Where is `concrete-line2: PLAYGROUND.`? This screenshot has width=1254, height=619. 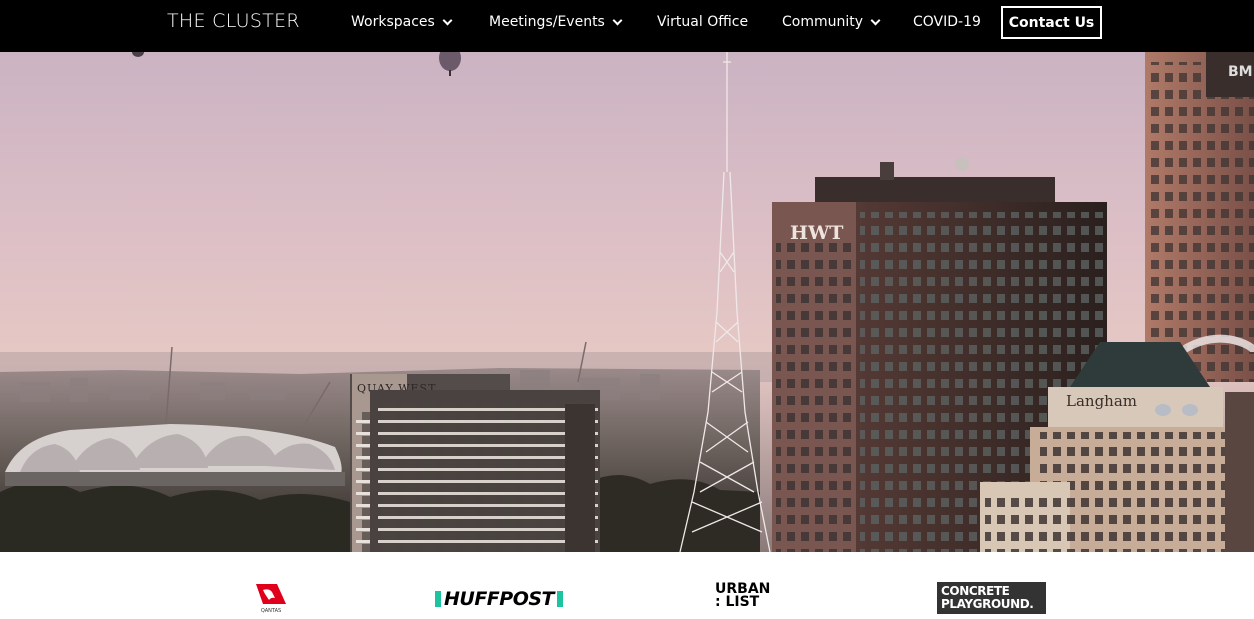
concrete-line2: PLAYGROUND. is located at coordinates (987, 604).